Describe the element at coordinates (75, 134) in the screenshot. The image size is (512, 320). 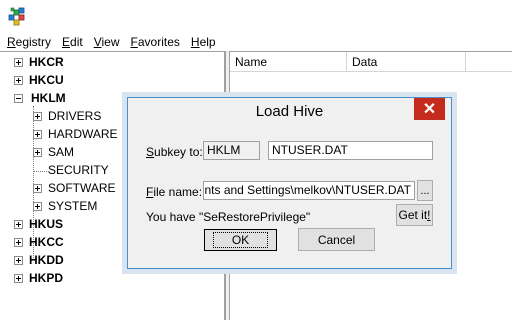
I see `tree-item-hardware: HARDWARE` at that location.